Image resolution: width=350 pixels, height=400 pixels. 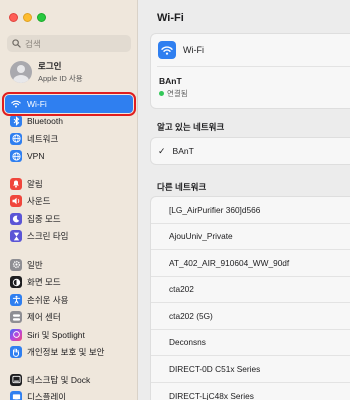 I want to click on window-controls, so click(x=27, y=17).